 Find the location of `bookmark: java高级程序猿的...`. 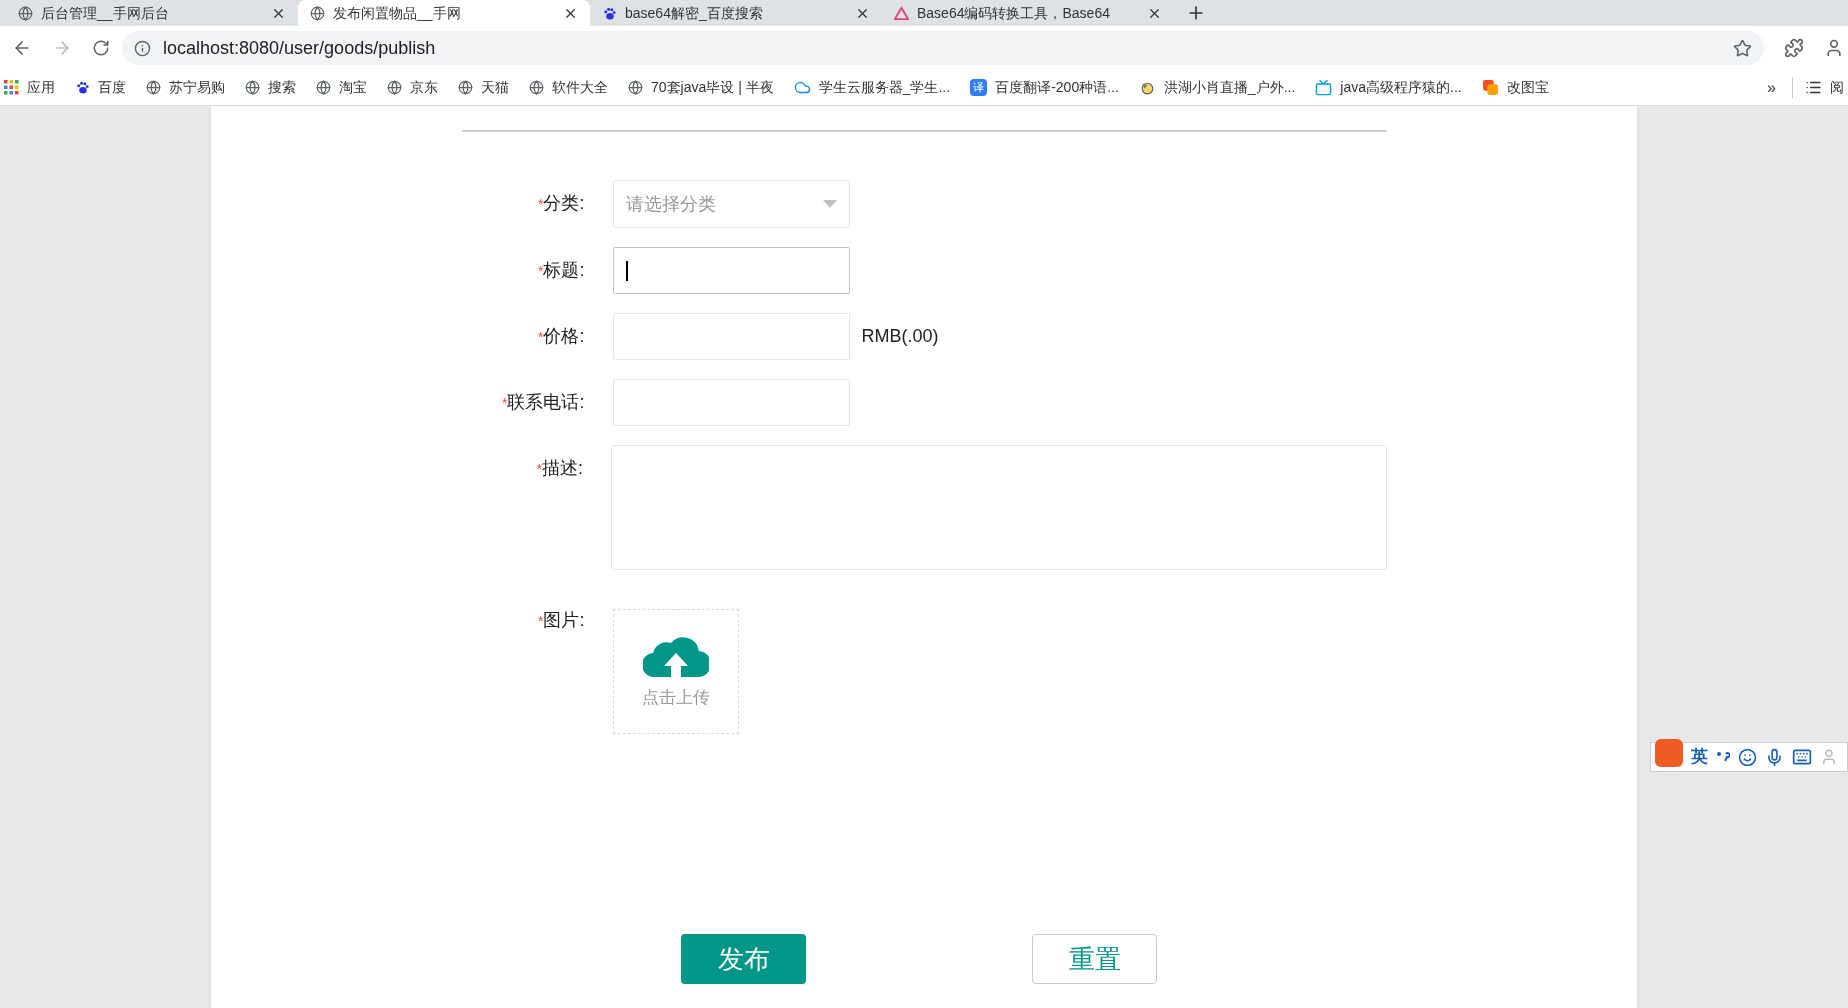

bookmark: java高级程序猿的... is located at coordinates (1388, 87).